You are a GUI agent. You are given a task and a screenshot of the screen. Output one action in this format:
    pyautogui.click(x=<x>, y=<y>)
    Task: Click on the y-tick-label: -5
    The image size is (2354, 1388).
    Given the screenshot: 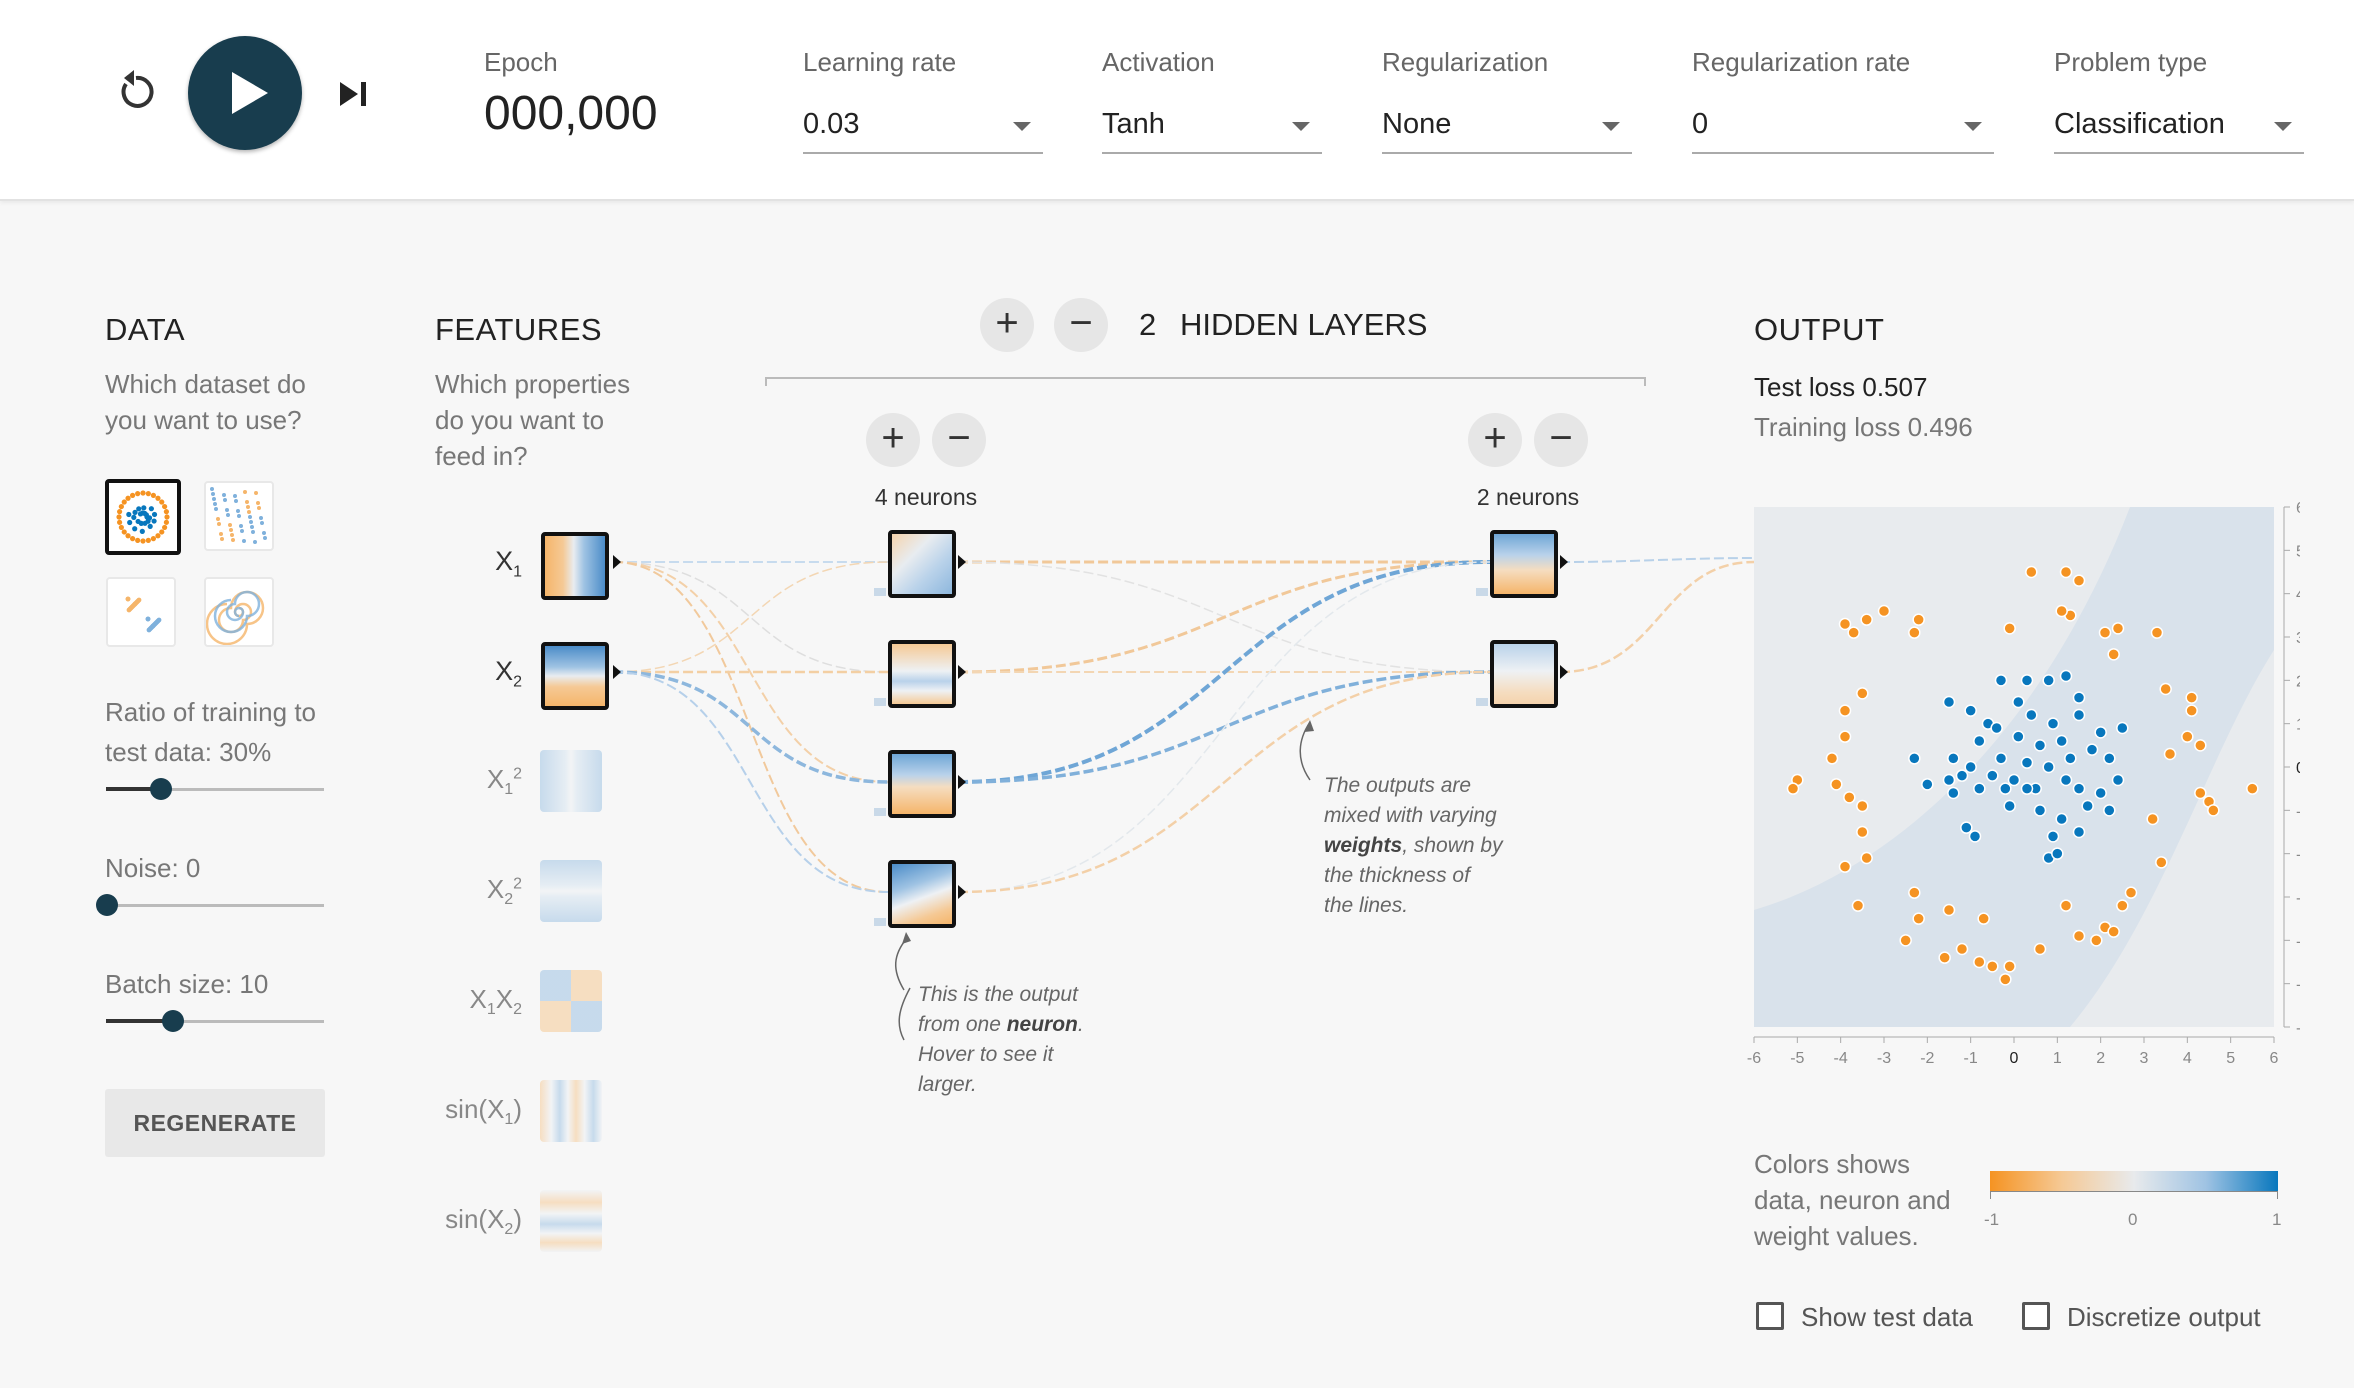 What is the action you would take?
    pyautogui.click(x=2298, y=985)
    